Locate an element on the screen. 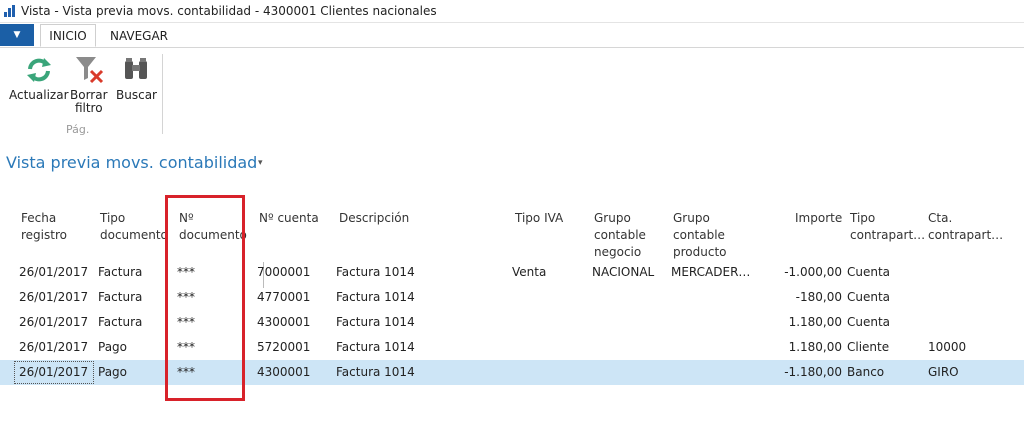  ribbon-group-label: Pág. is located at coordinates (78, 129).